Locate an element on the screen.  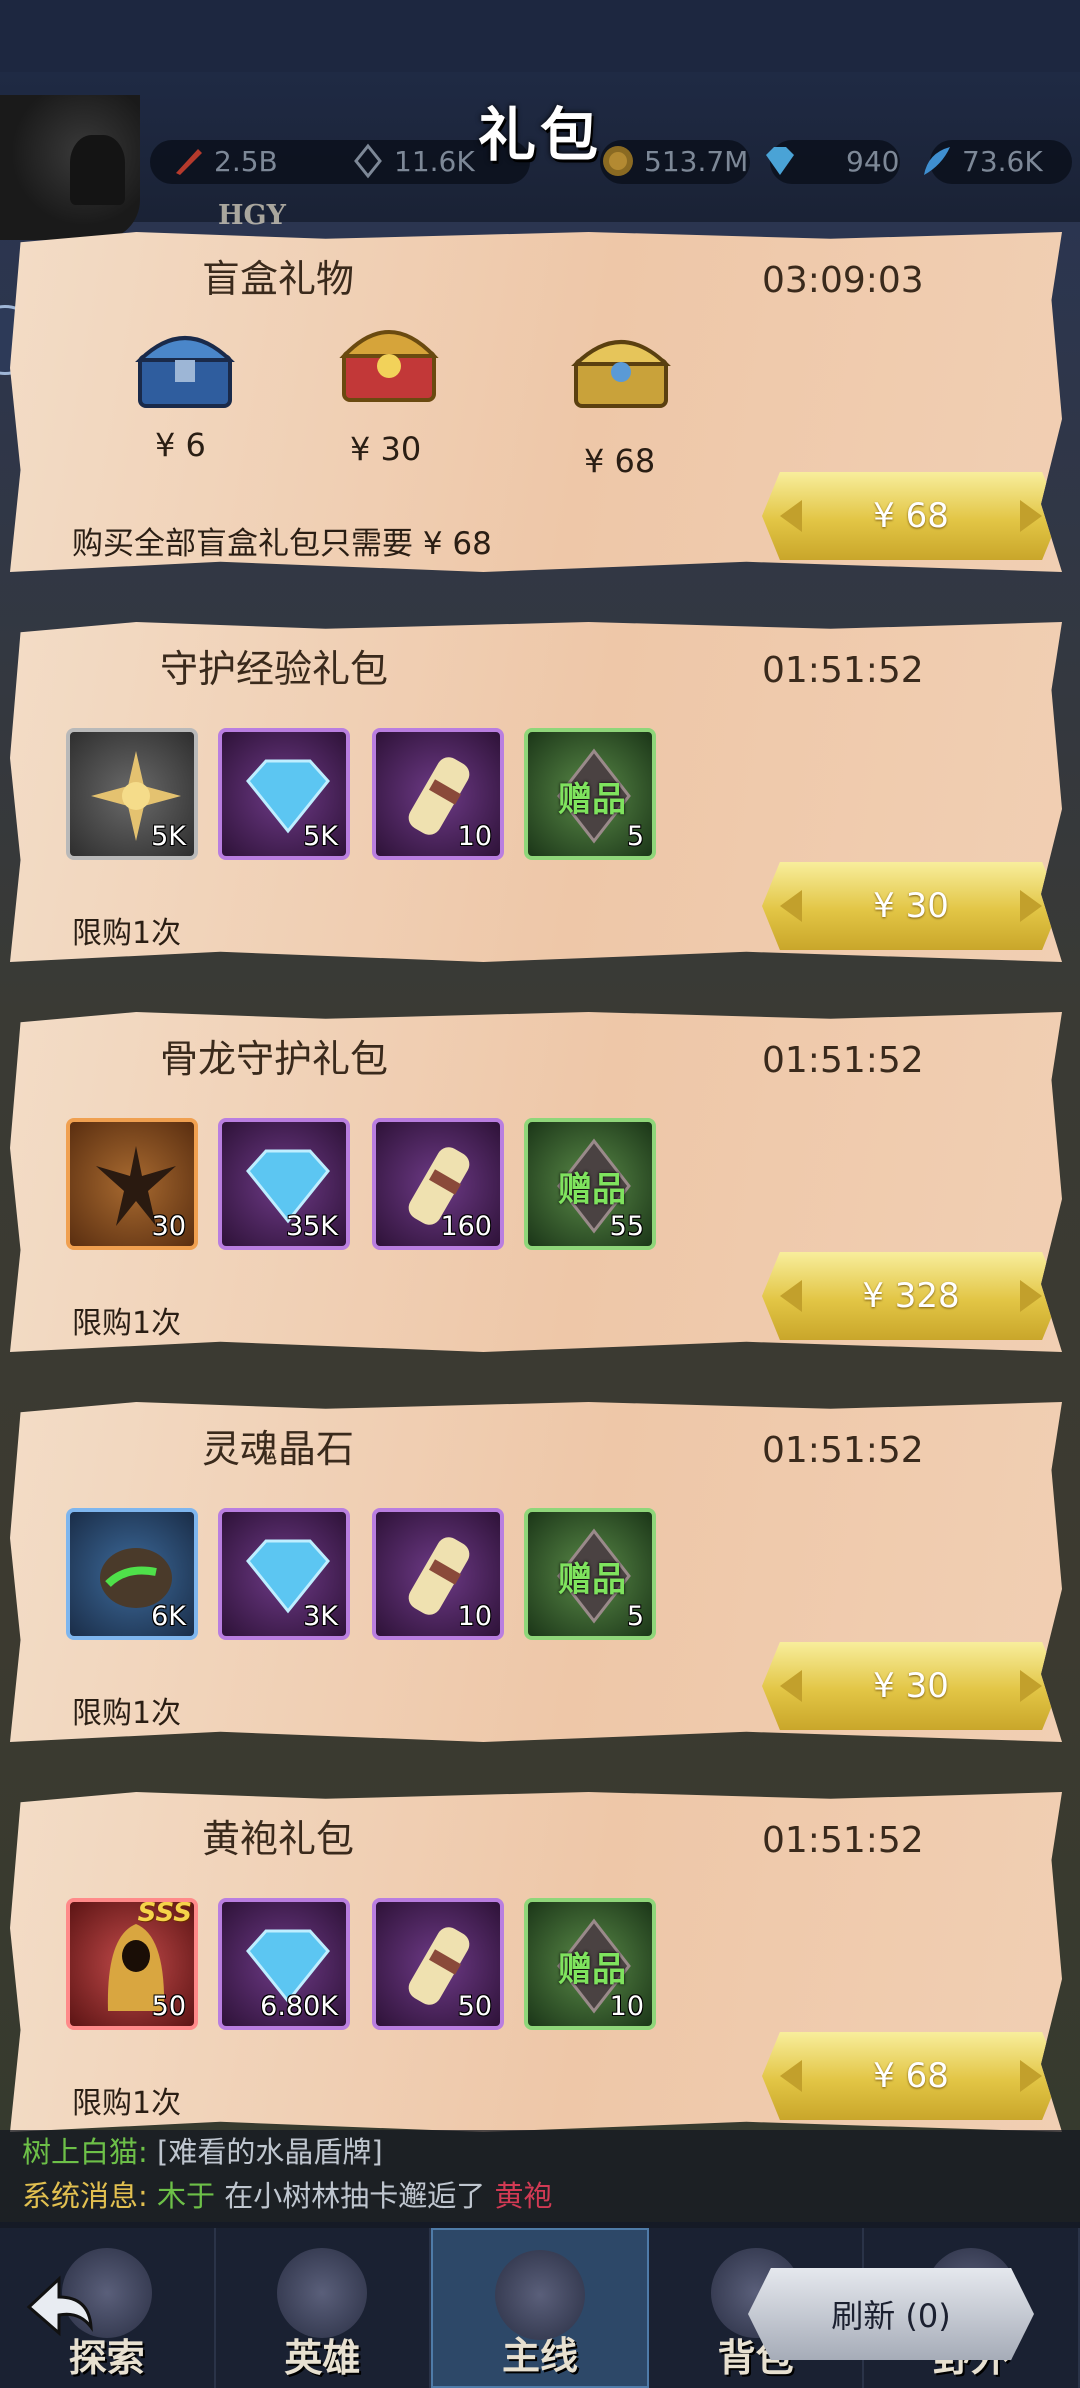
refresh-button: 刷新 (0) is located at coordinates (891, 2314).